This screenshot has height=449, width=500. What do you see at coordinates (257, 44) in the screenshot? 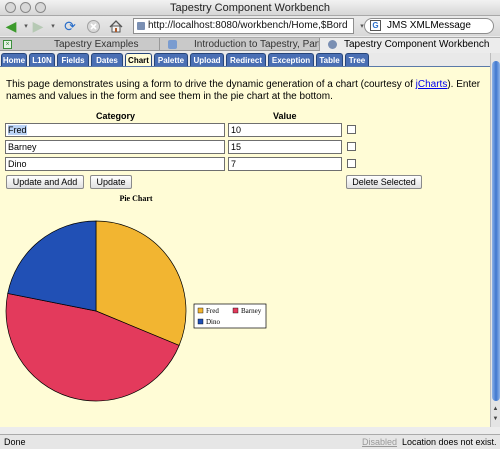
I see `browser-tab-label: Introduction to Tapestry, Part I` at bounding box center [257, 44].